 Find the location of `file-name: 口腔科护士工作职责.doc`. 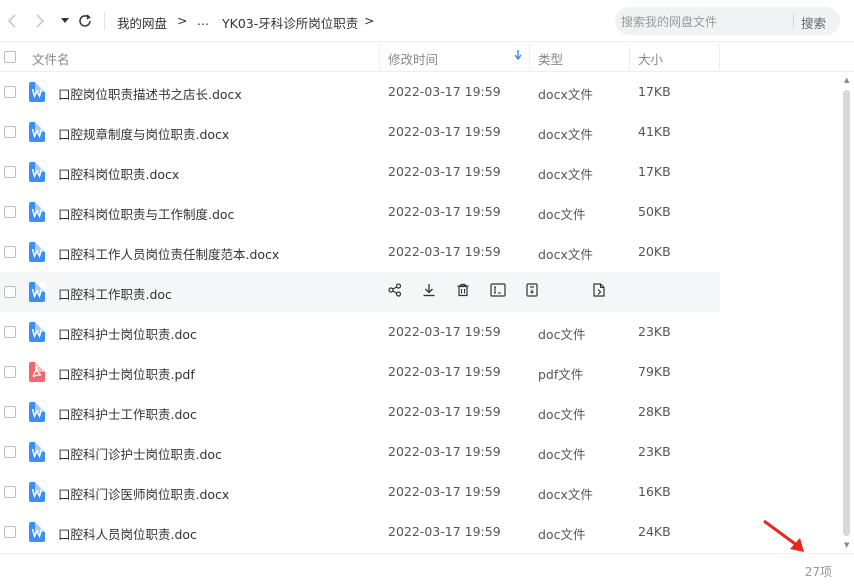

file-name: 口腔科护士工作职责.doc is located at coordinates (127, 413).